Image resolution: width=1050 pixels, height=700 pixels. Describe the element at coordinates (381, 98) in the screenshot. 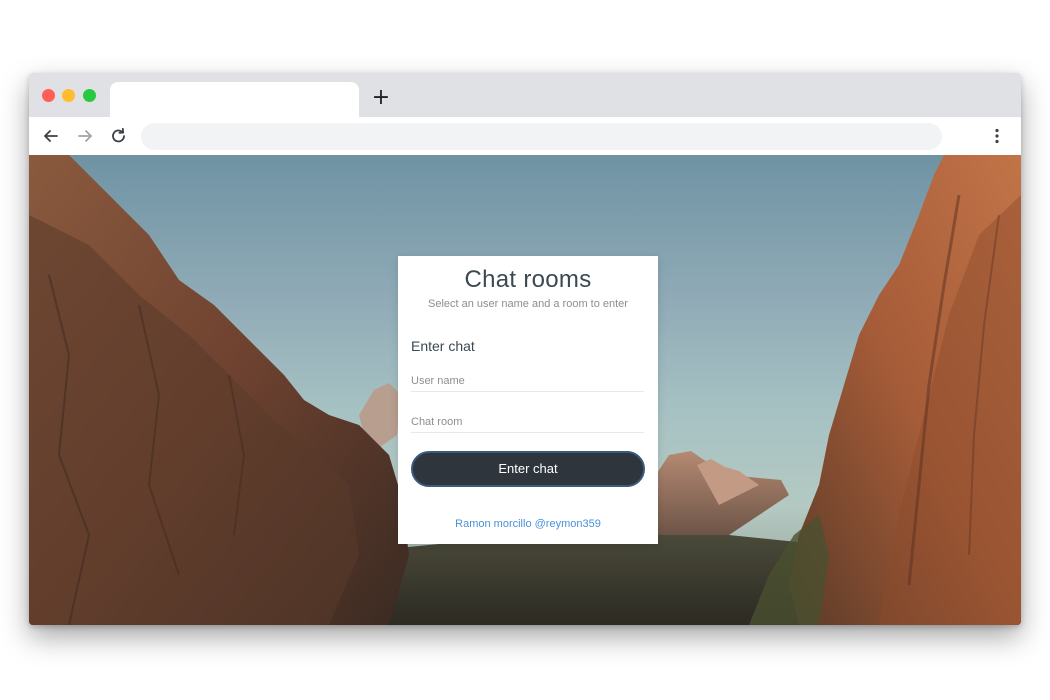

I see `new-tab-button: +` at that location.